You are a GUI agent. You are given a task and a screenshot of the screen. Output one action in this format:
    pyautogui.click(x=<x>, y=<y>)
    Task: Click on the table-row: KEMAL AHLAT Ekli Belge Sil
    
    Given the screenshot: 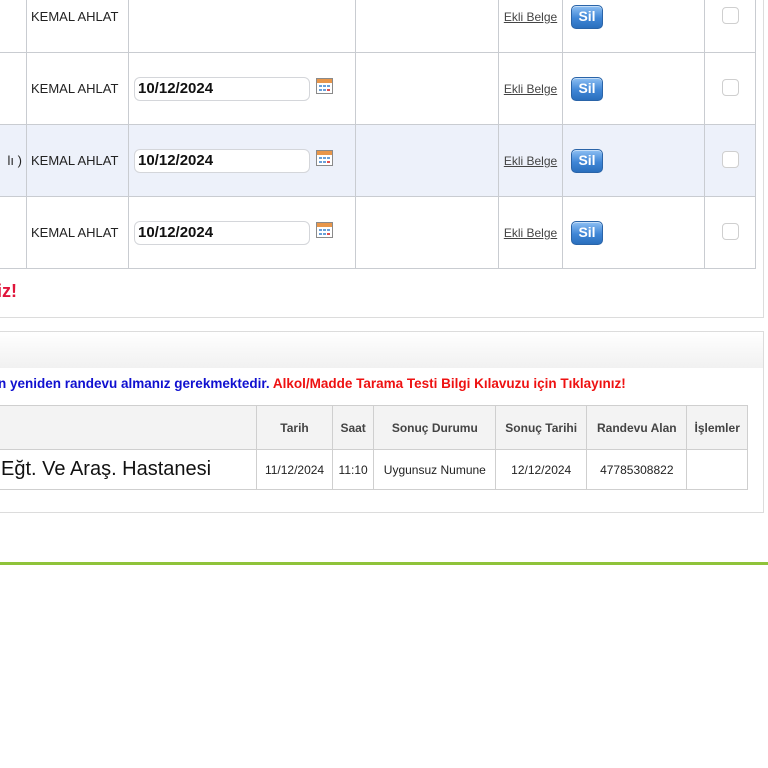 What is the action you would take?
    pyautogui.click(x=378, y=26)
    